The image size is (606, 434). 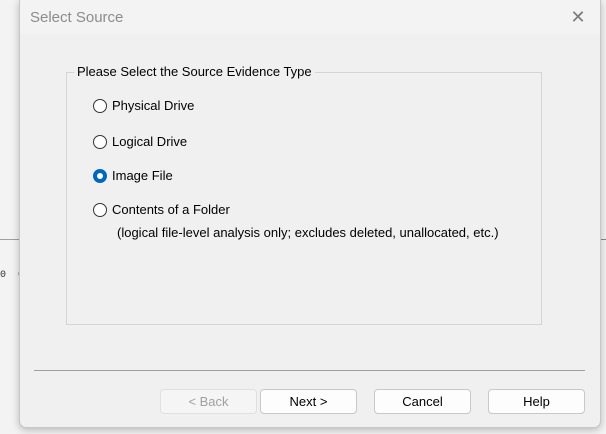 I want to click on radio-label: Logical Drive, so click(x=150, y=141).